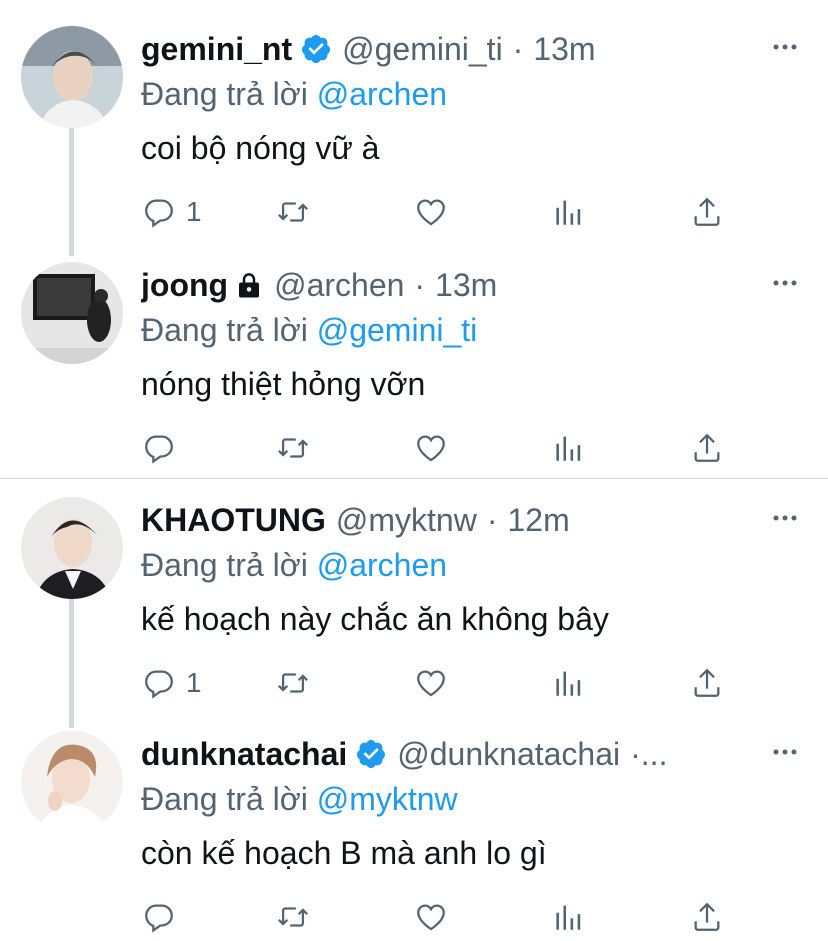 Image resolution: width=828 pixels, height=941 pixels. I want to click on mention-link: @myktnw, so click(387, 799).